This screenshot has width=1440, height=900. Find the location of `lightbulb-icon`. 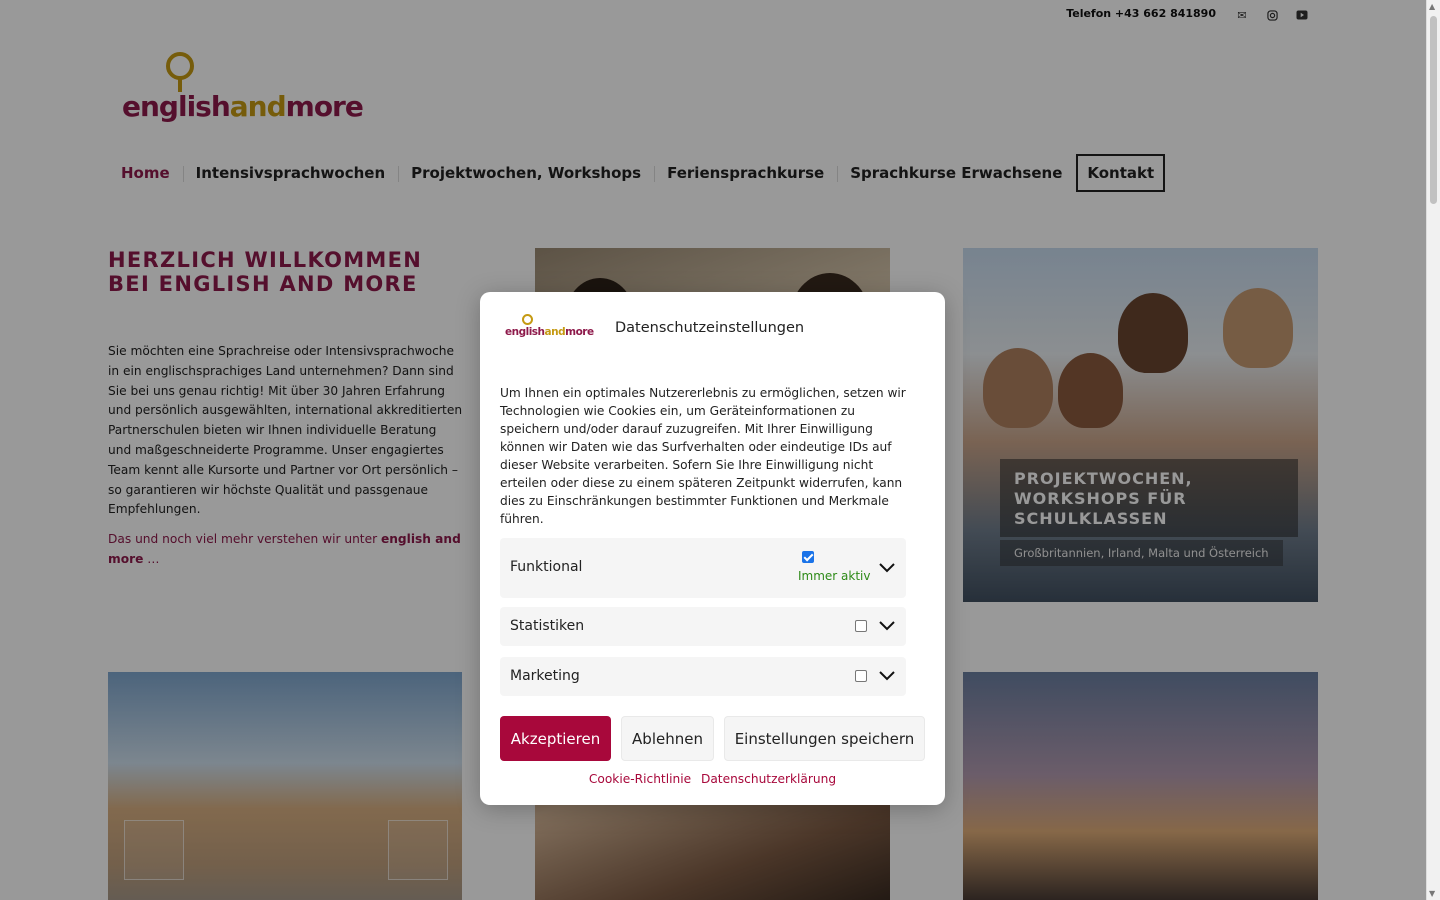

lightbulb-icon is located at coordinates (527, 319).